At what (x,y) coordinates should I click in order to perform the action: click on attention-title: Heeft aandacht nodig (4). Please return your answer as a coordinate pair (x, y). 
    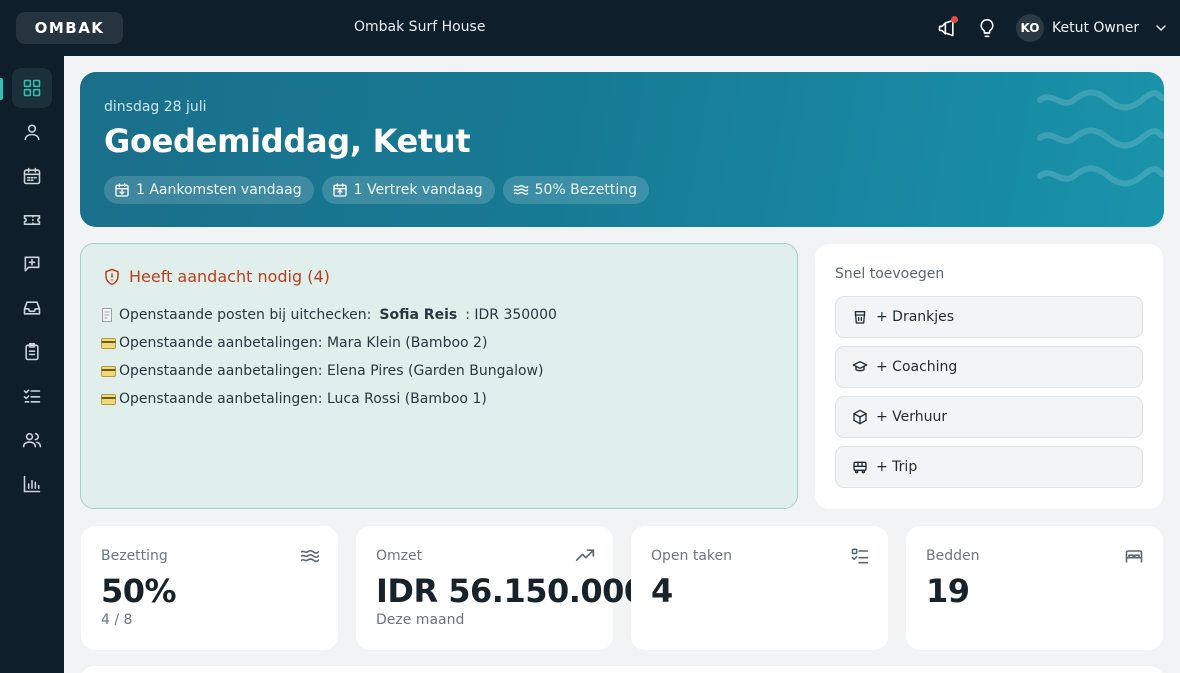
    Looking at the image, I should click on (229, 276).